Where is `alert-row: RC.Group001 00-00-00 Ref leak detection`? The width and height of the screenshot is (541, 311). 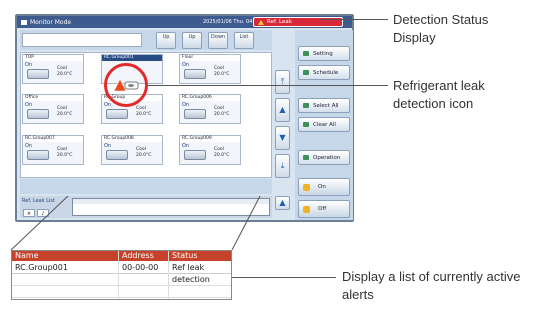
alert-row: RC.Group001 00-00-00 Ref leak detection is located at coordinates (121, 273).